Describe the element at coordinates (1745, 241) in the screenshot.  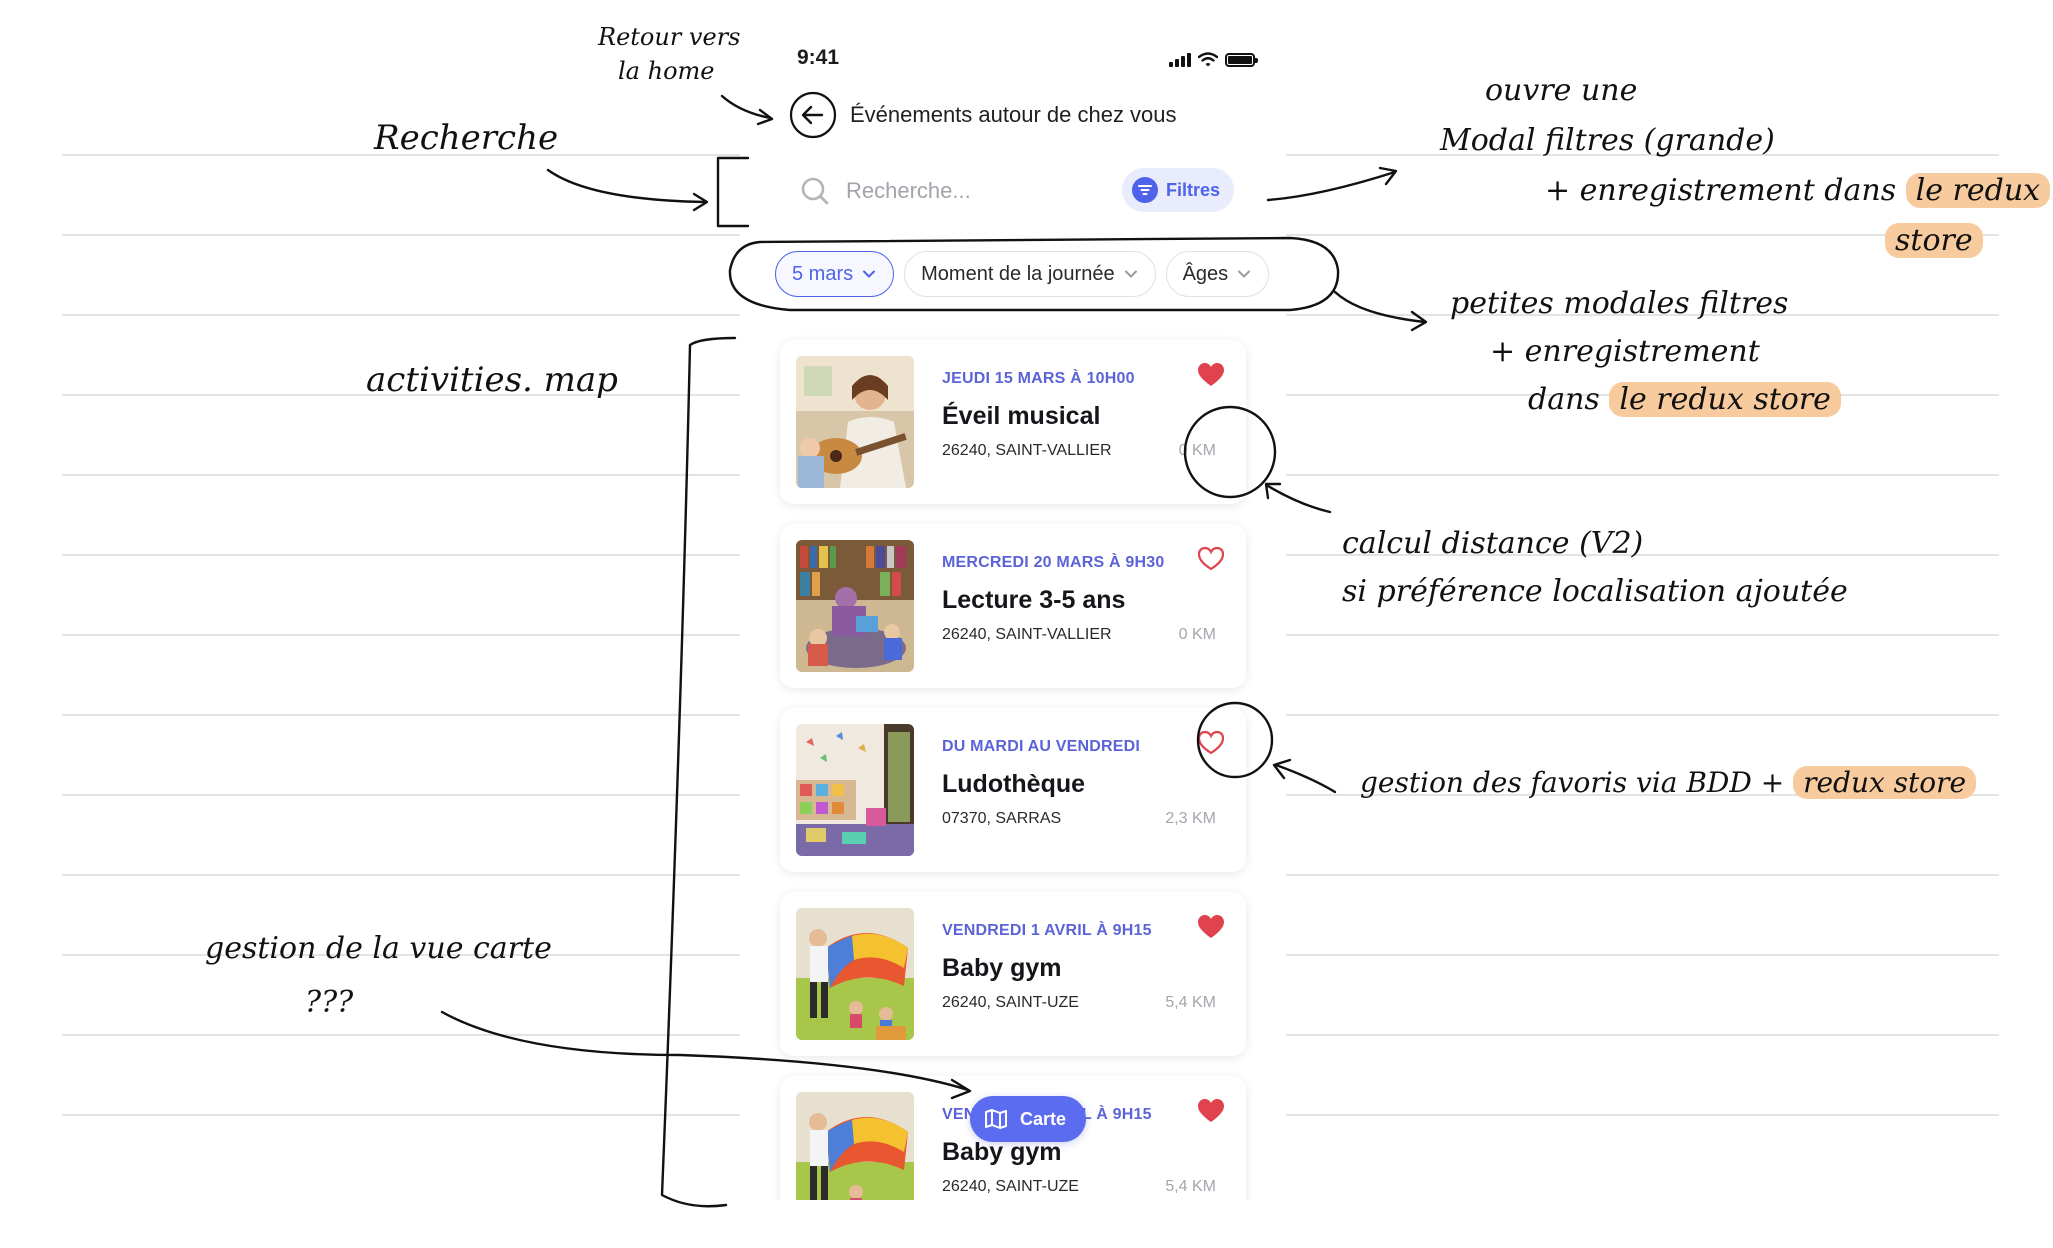
I see `annotation-line: store` at that location.